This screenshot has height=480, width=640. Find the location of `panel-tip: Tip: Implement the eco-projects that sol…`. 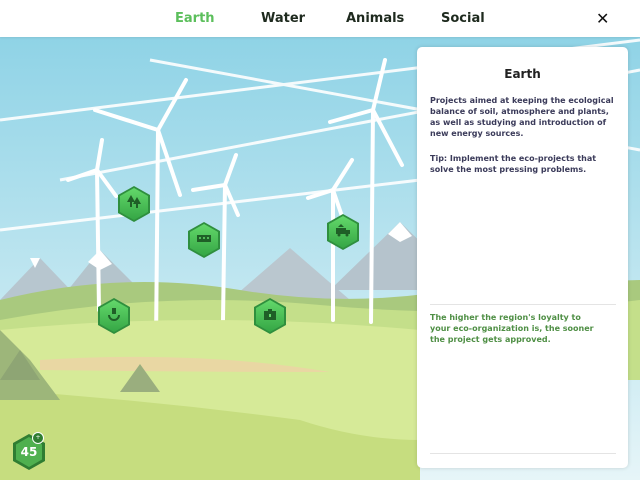

panel-tip: Tip: Implement the eco-projects that sol… is located at coordinates (513, 164).